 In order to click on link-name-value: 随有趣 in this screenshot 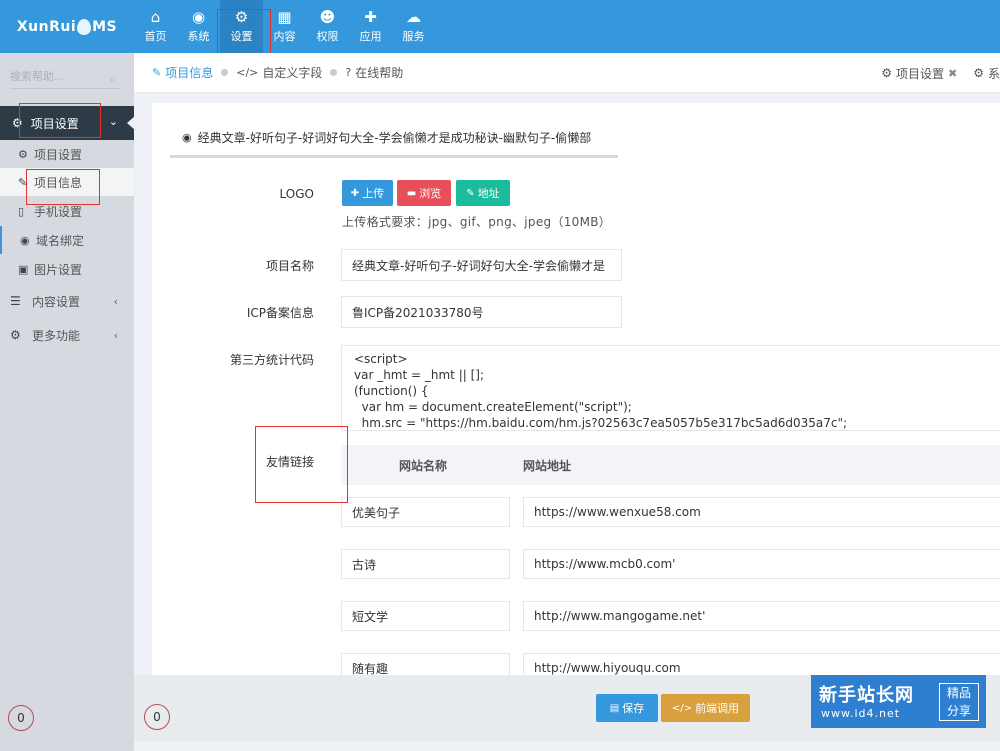, I will do `click(370, 668)`.